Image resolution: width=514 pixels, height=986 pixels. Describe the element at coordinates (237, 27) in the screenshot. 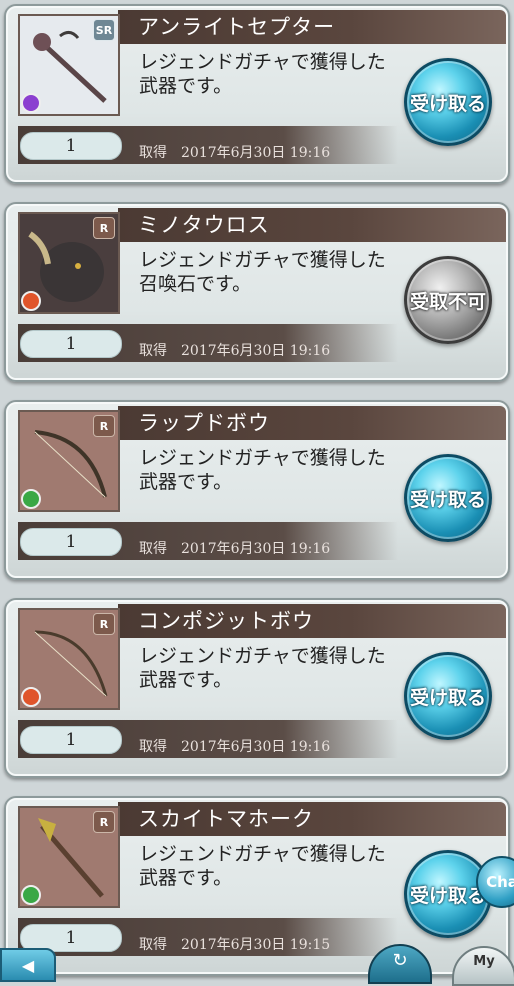

I see `item-name: アンライトセプター` at that location.